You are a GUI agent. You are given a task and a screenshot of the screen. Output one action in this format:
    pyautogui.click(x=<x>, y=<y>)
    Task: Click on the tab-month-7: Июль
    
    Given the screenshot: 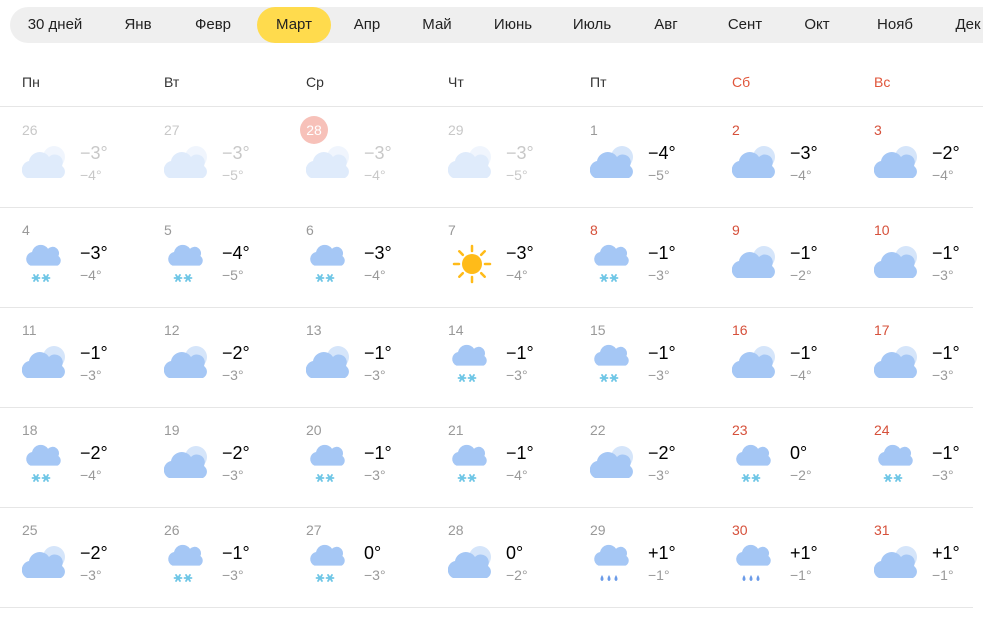 What is the action you would take?
    pyautogui.click(x=592, y=25)
    